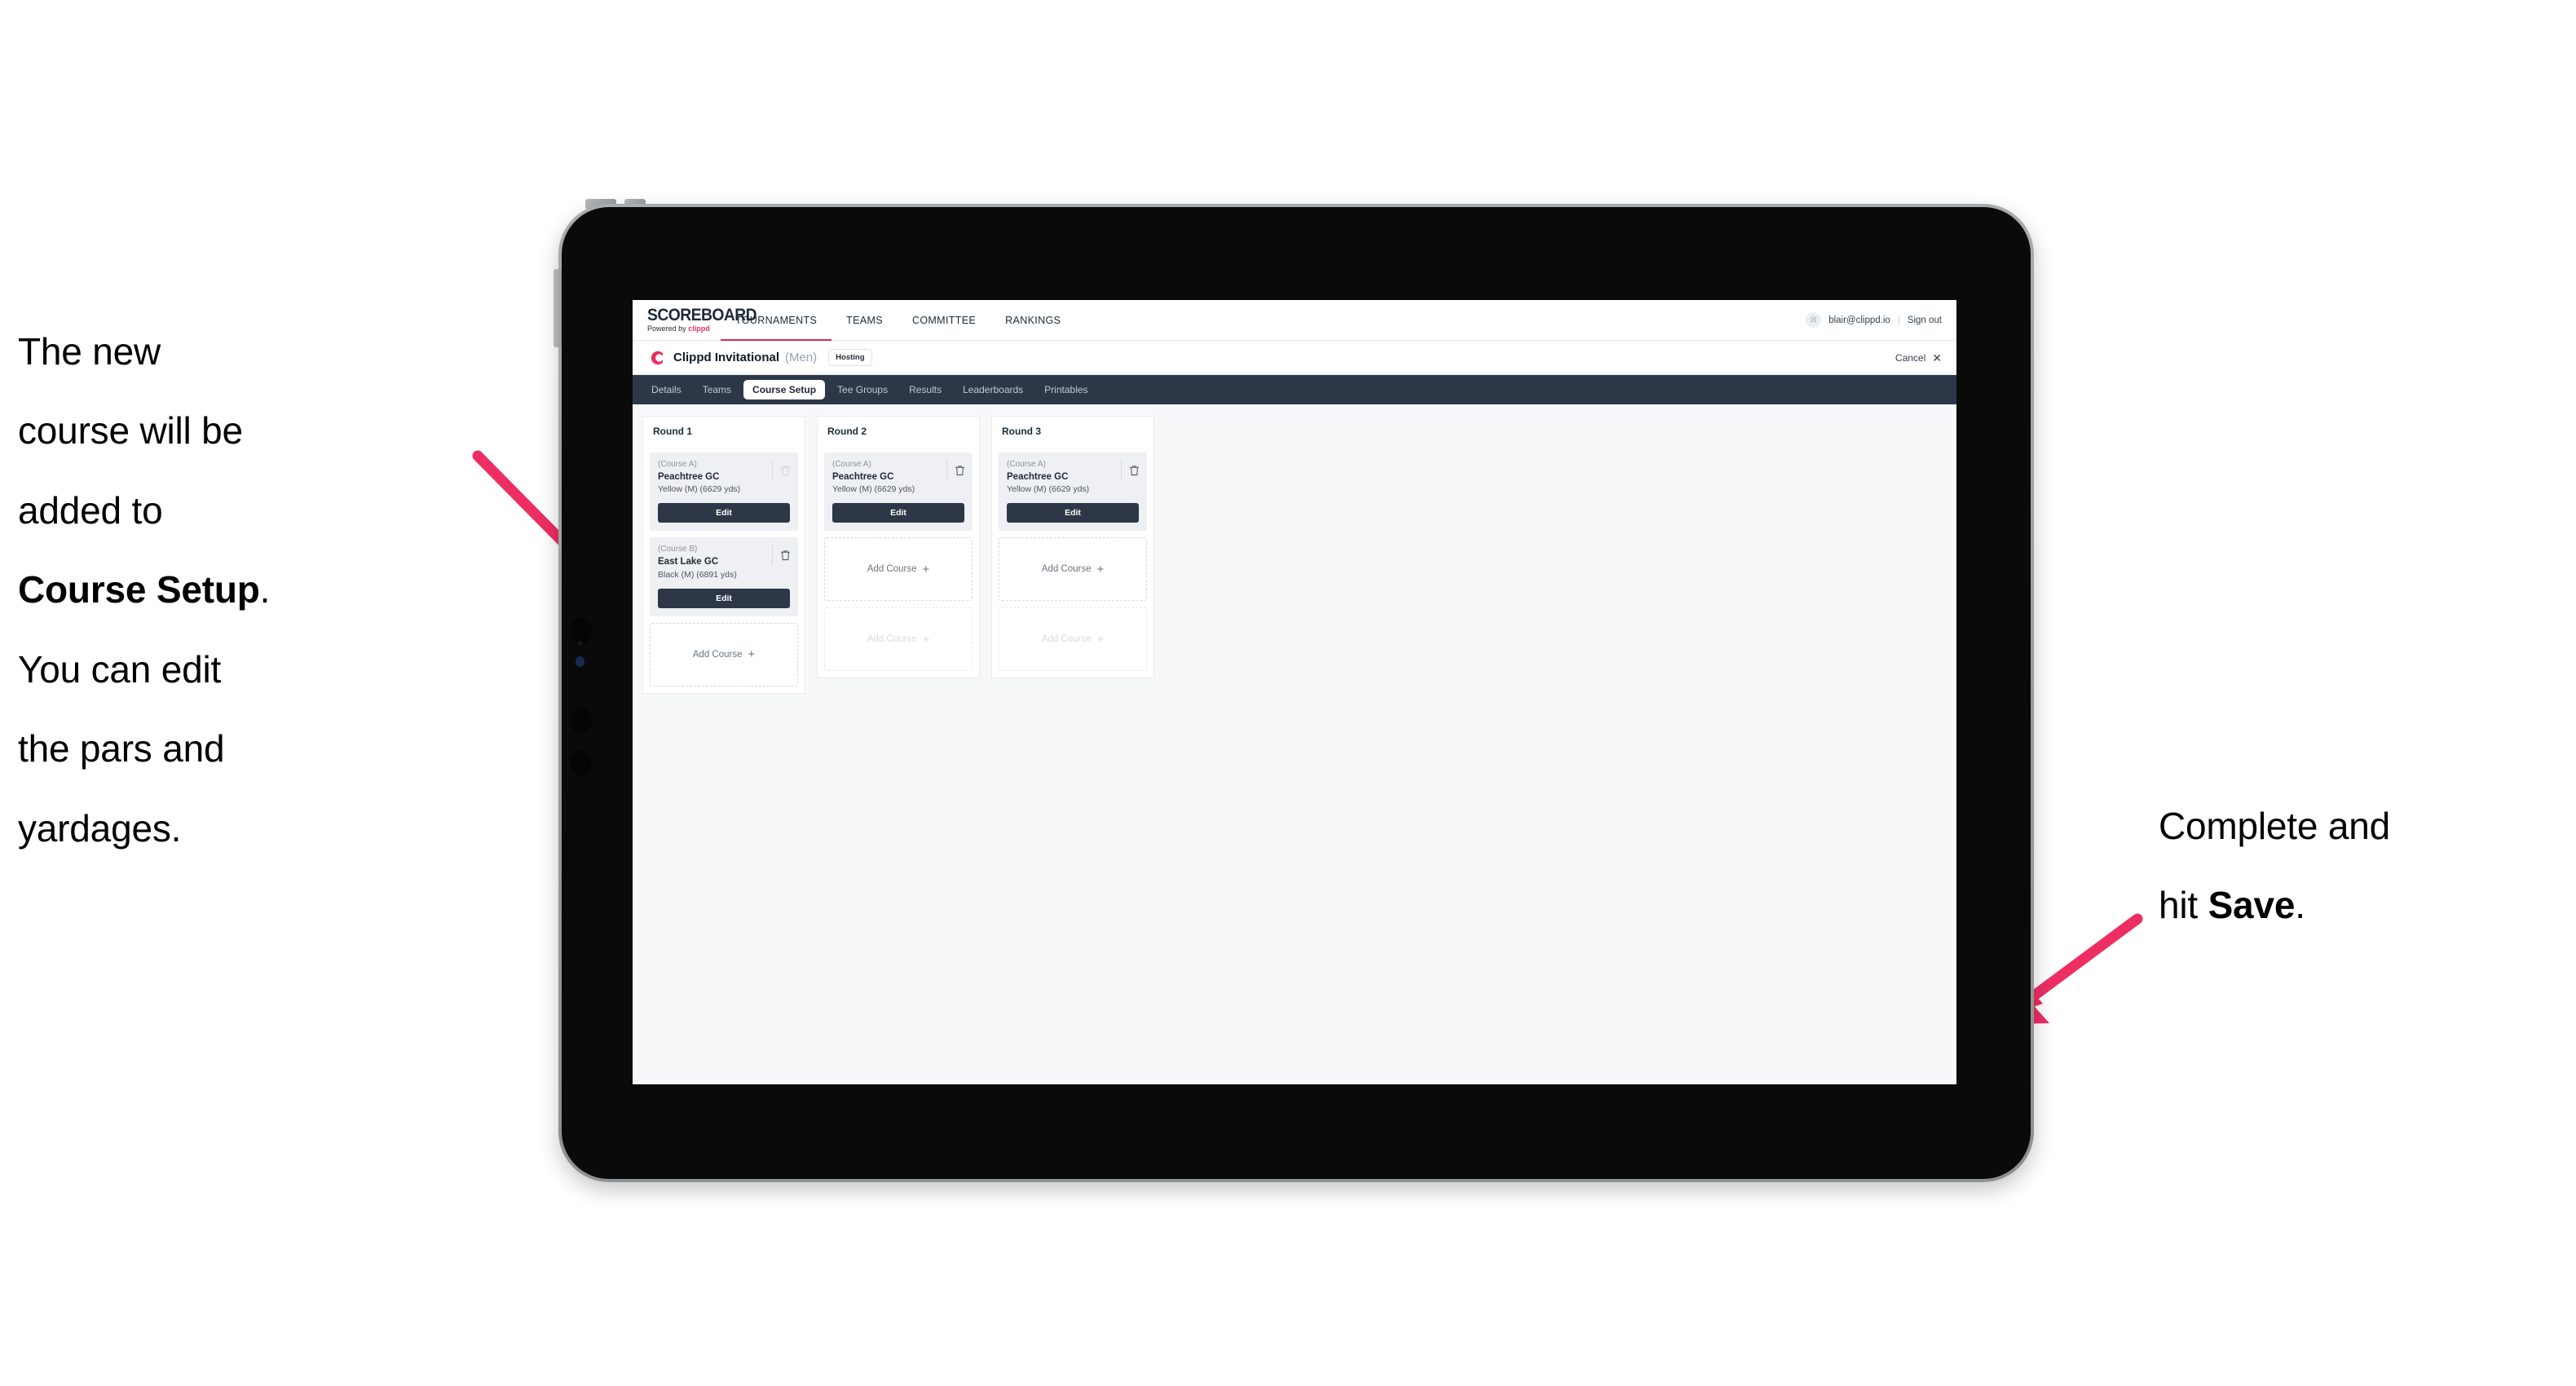 The height and width of the screenshot is (1386, 2576). What do you see at coordinates (1881, 320) in the screenshot?
I see `user-menu: ☒ blair@clippd.io | Sign out` at bounding box center [1881, 320].